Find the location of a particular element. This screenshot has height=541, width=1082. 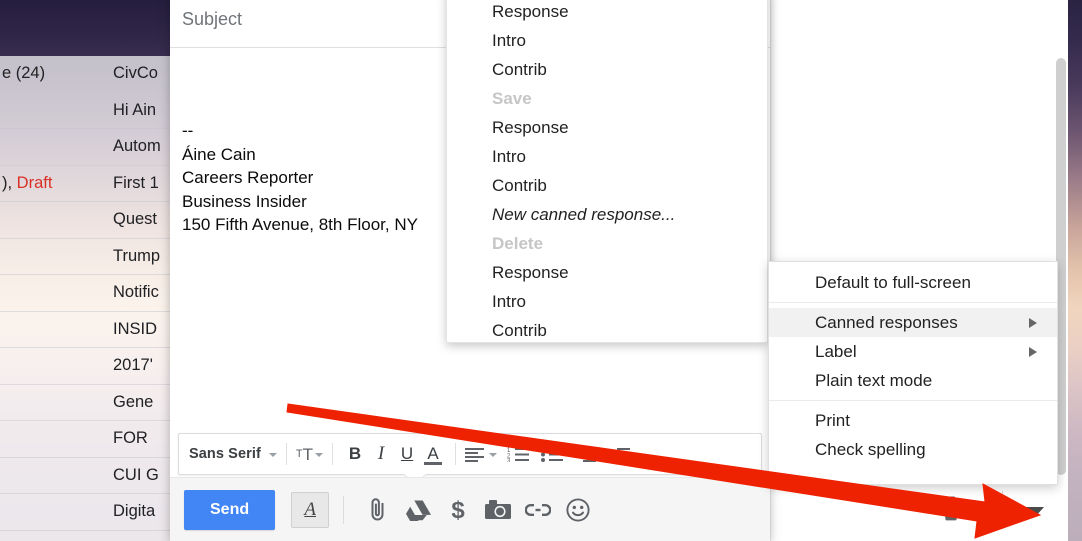

text-size-icon: TT is located at coordinates (304, 454).